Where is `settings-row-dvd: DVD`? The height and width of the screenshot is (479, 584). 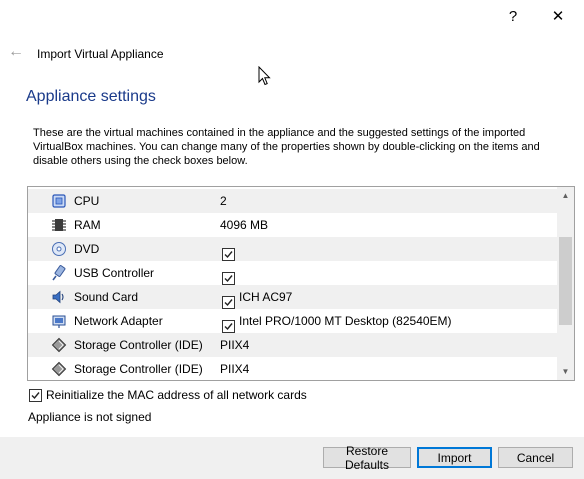 settings-row-dvd: DVD is located at coordinates (292, 249).